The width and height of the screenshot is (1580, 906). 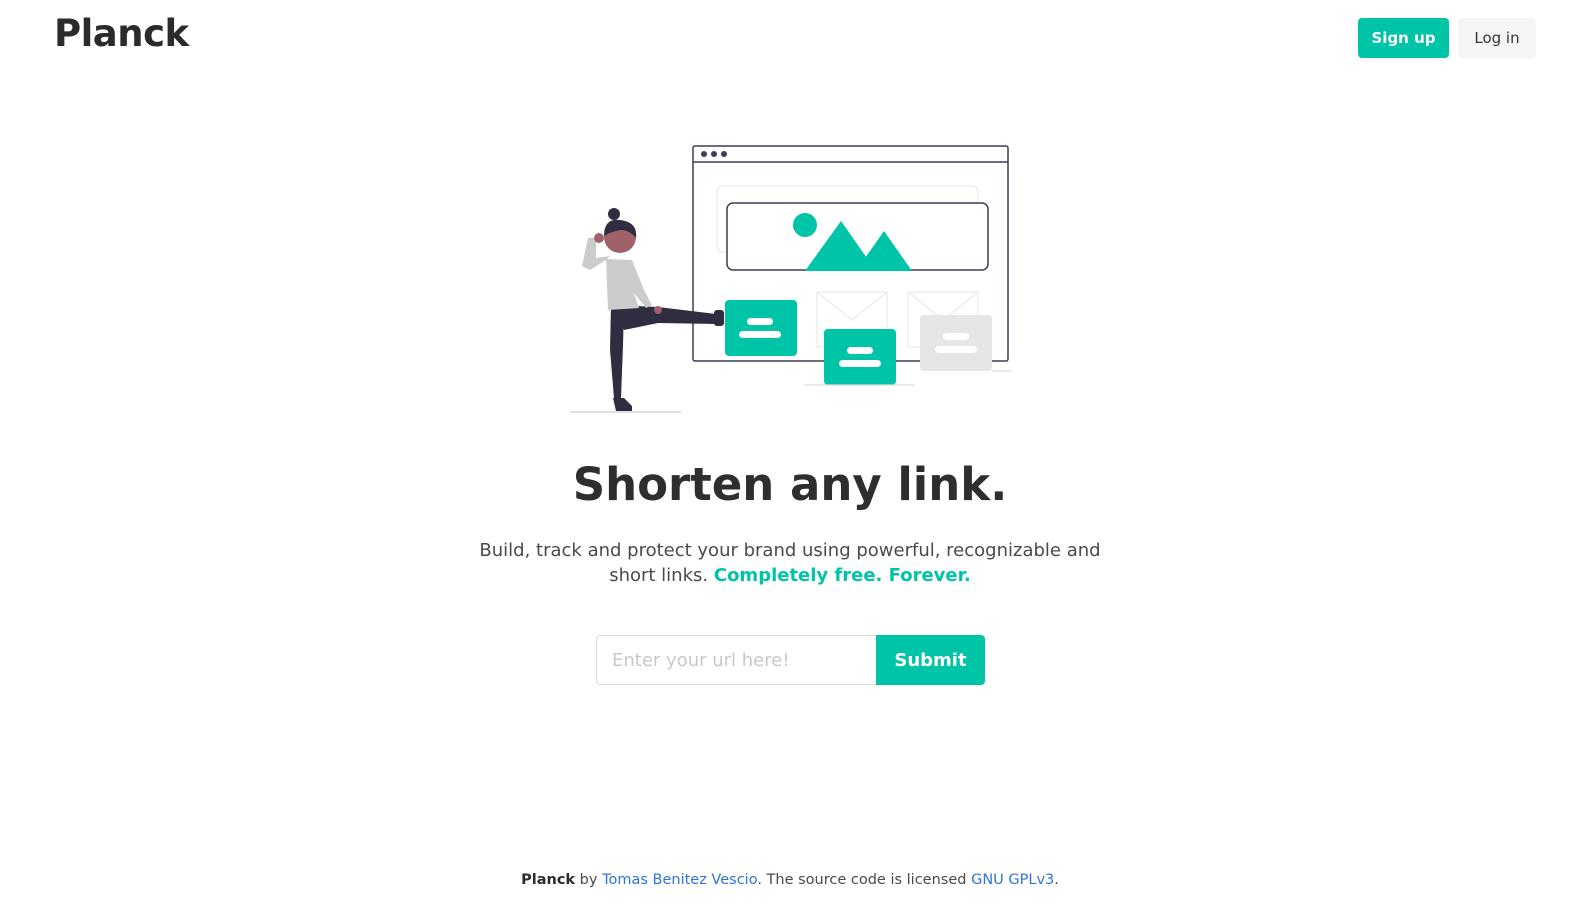 What do you see at coordinates (790, 484) in the screenshot?
I see `hero-title: Shorten any link.` at bounding box center [790, 484].